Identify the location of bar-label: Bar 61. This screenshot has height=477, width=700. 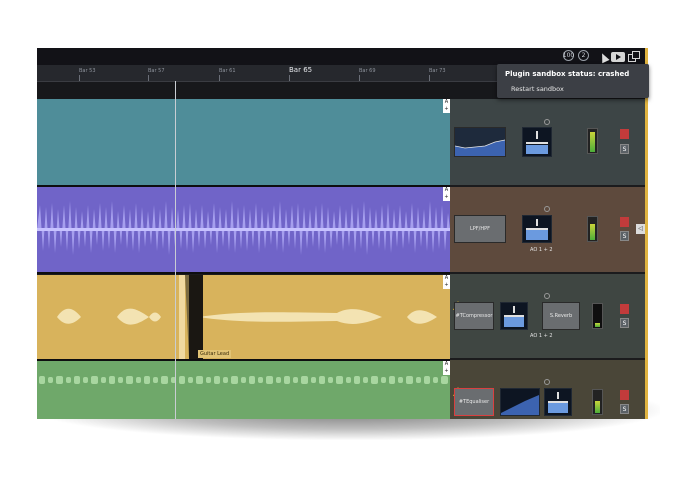
(227, 71).